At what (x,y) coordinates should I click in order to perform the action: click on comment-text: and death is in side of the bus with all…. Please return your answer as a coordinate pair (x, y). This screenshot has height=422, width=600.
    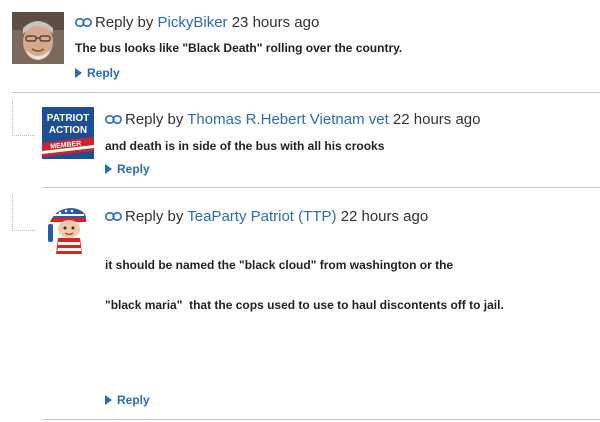
    Looking at the image, I should click on (245, 146).